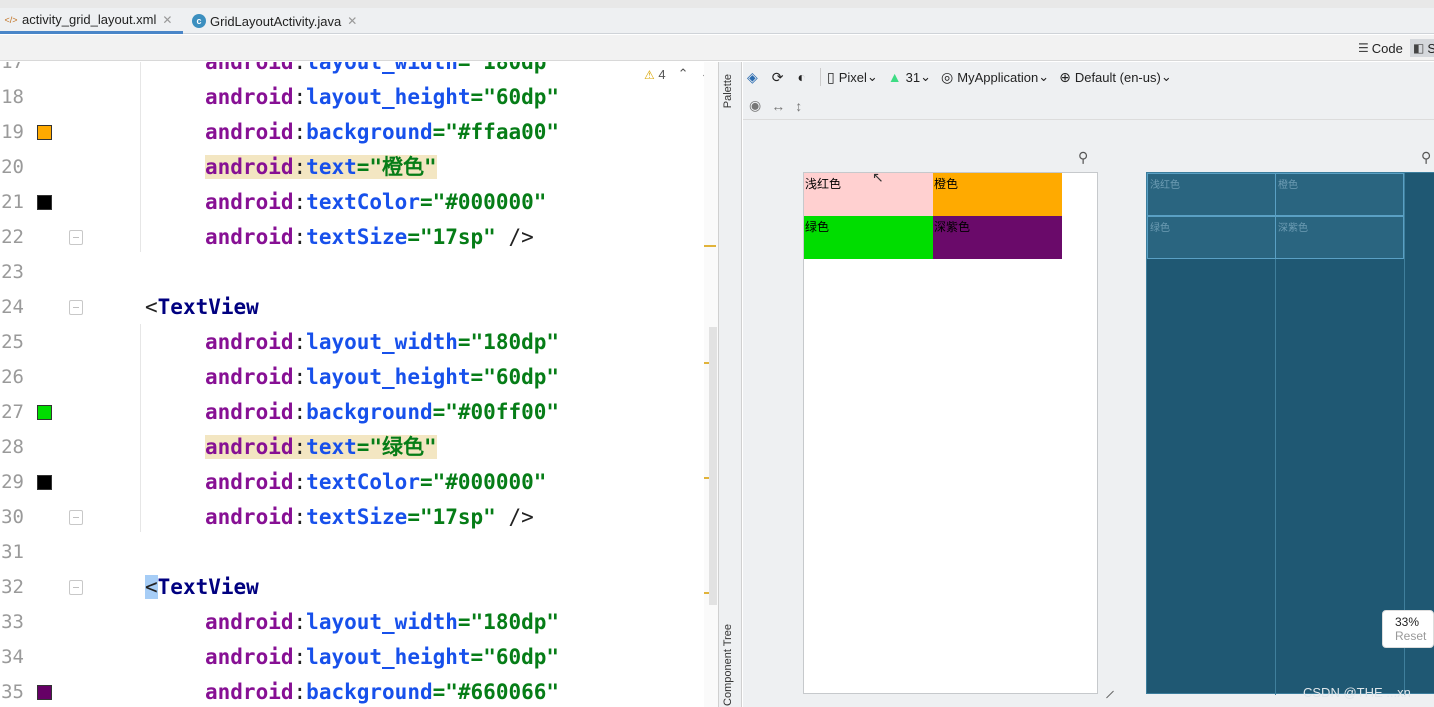 The height and width of the screenshot is (707, 1434). I want to click on code-line: 25 android:layout_width="180dp", so click(359, 342).